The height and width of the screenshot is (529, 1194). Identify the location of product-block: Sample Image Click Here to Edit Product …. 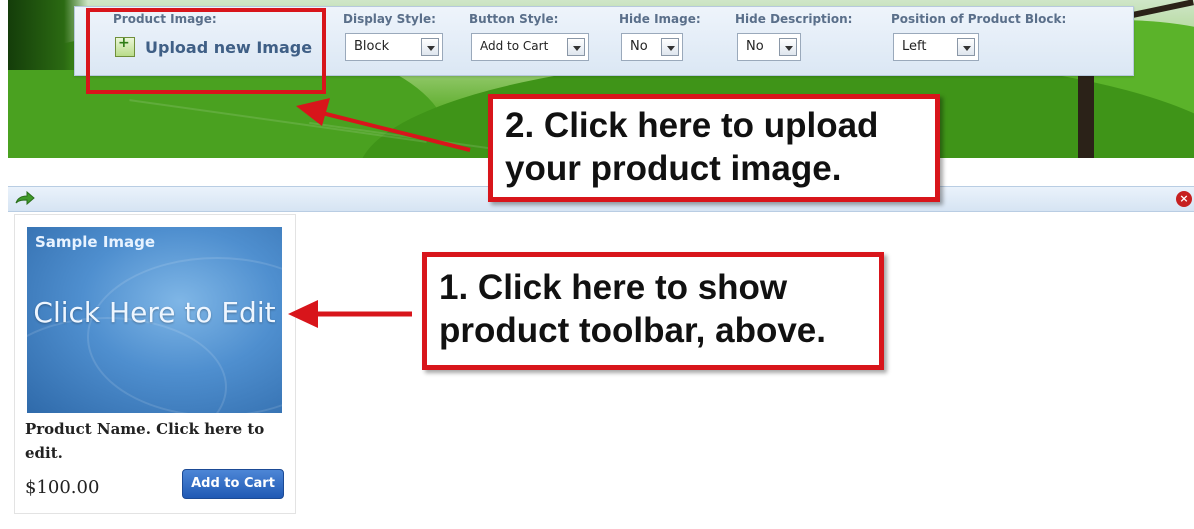
(155, 364).